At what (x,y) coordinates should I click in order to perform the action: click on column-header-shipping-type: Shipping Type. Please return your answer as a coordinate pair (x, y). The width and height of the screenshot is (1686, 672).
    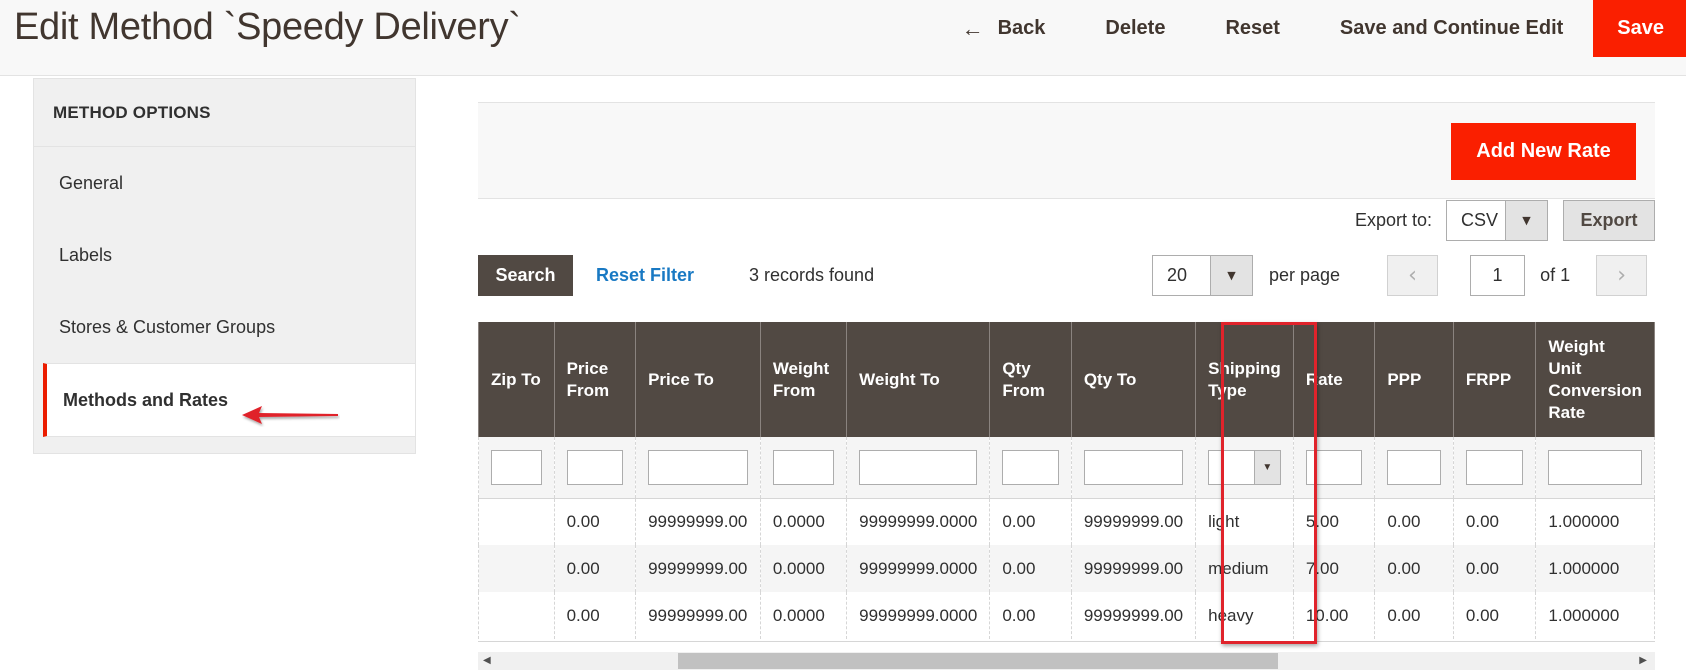
    Looking at the image, I should click on (1244, 379).